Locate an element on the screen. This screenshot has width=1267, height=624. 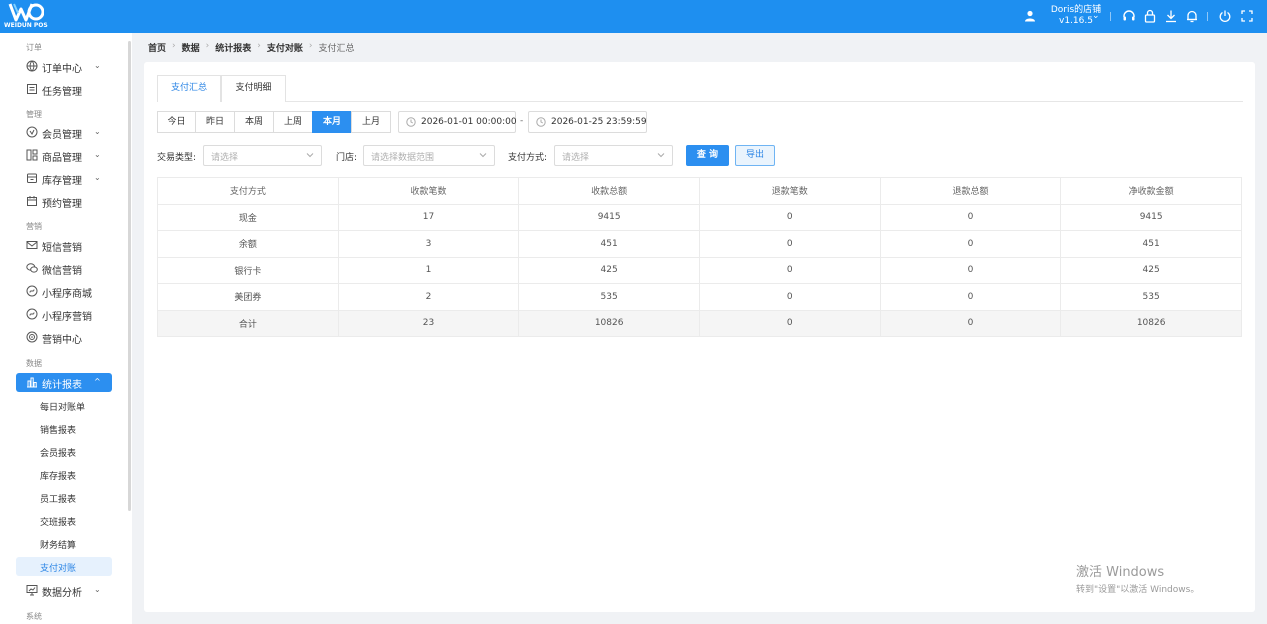
sidebar-item-stats-reports: 统计报表 ^ is located at coordinates (64, 382).